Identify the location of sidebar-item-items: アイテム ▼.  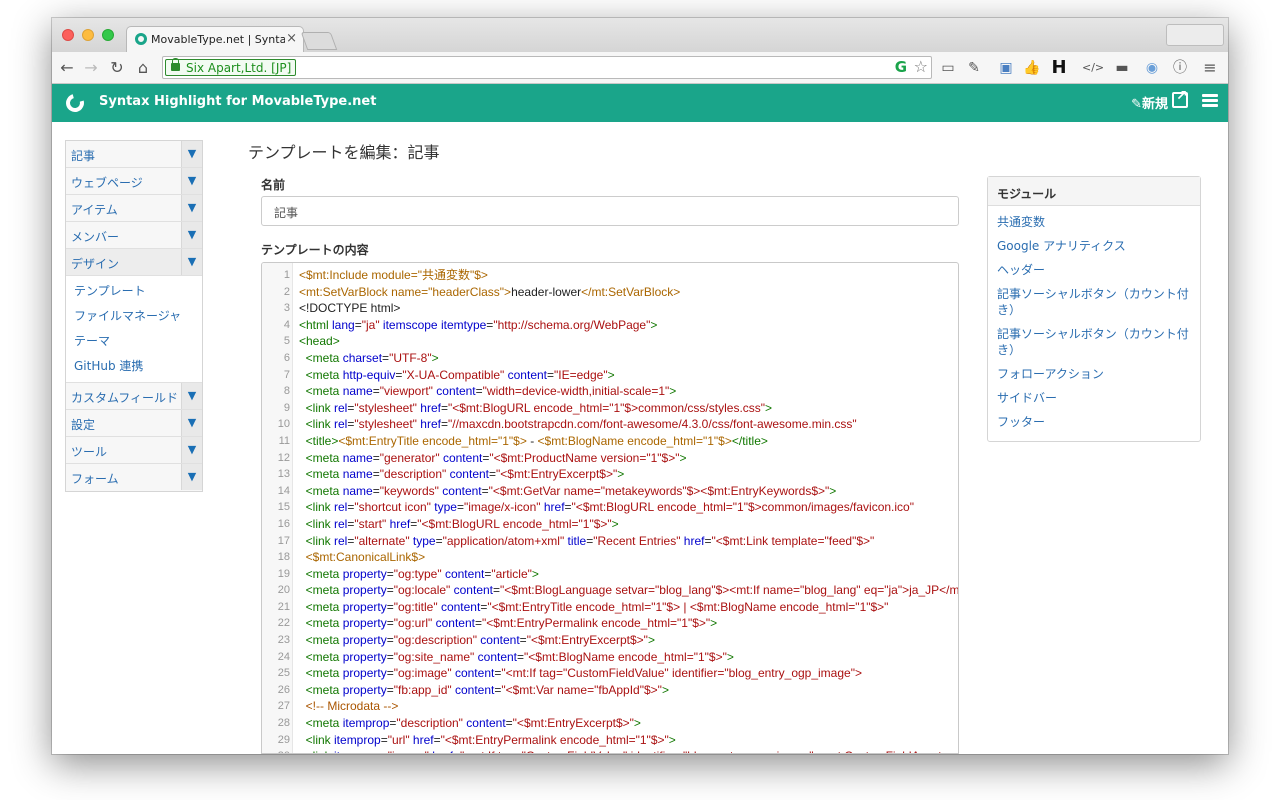
(134, 208).